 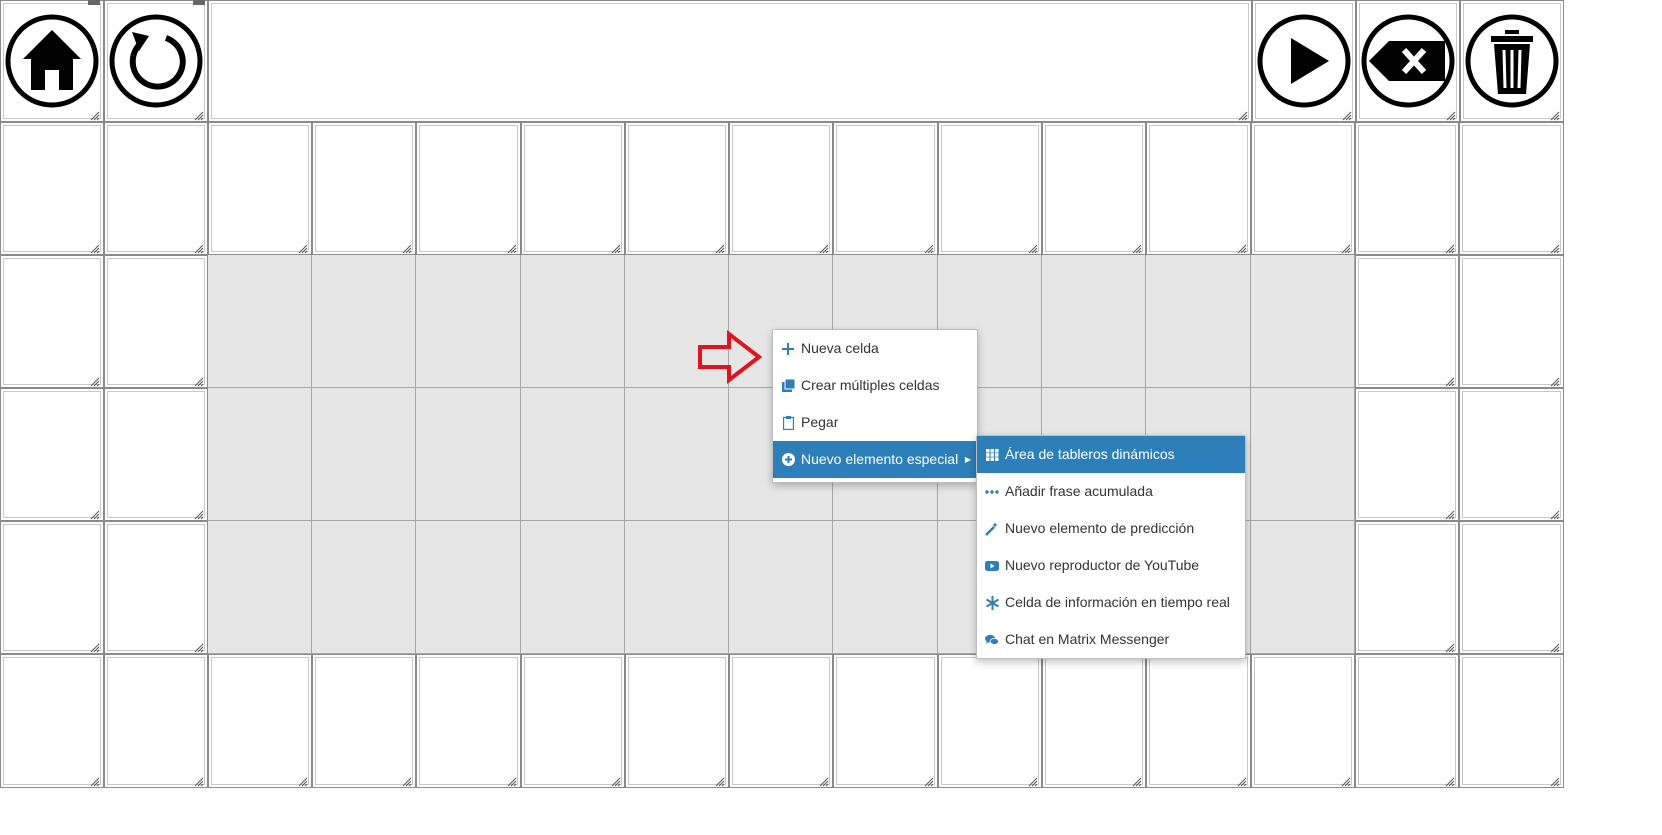 I want to click on sentence-bar, so click(x=730, y=61).